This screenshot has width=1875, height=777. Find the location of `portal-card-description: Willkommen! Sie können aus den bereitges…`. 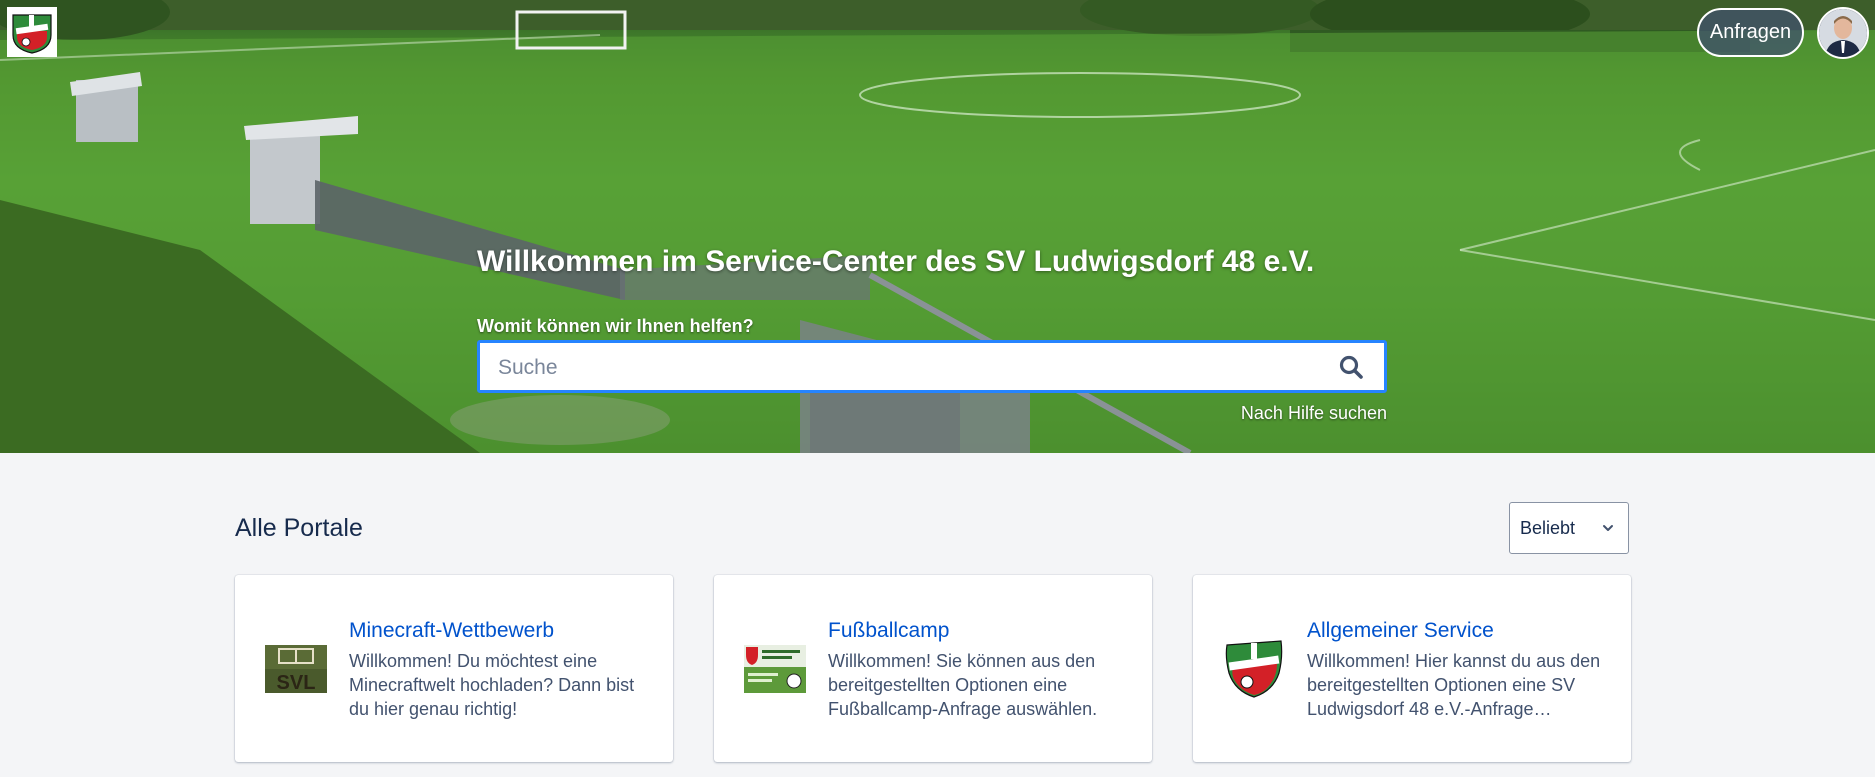

portal-card-description: Willkommen! Sie können aus den bereitges… is located at coordinates (963, 685).